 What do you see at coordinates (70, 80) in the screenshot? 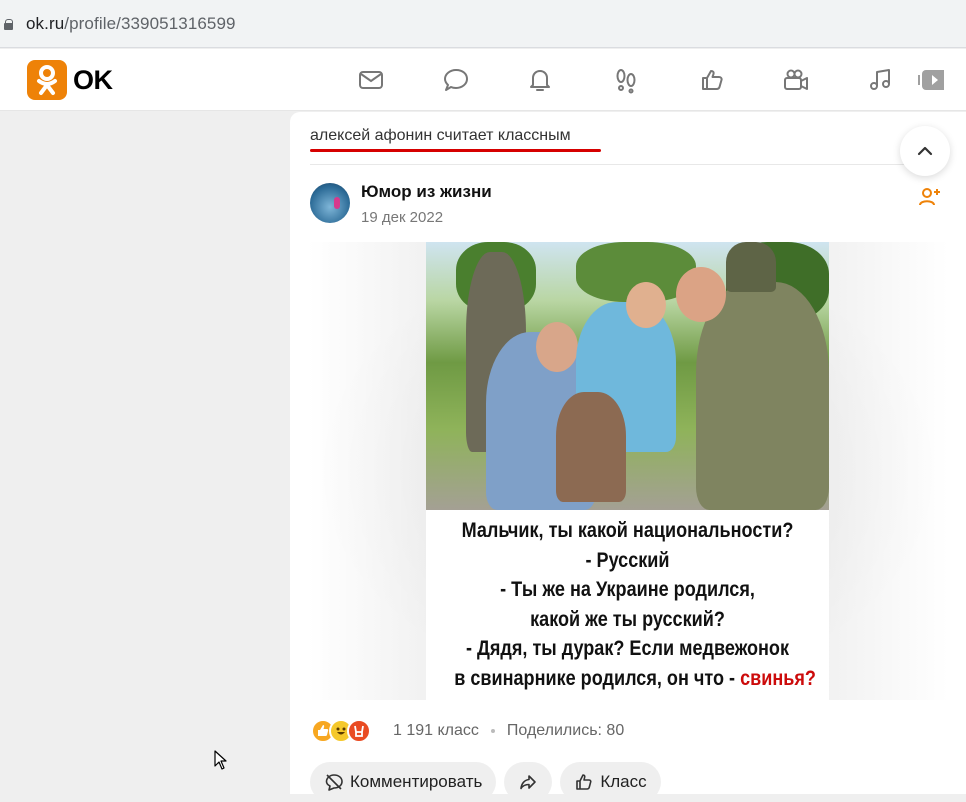
I see `ok-logo: OK` at bounding box center [70, 80].